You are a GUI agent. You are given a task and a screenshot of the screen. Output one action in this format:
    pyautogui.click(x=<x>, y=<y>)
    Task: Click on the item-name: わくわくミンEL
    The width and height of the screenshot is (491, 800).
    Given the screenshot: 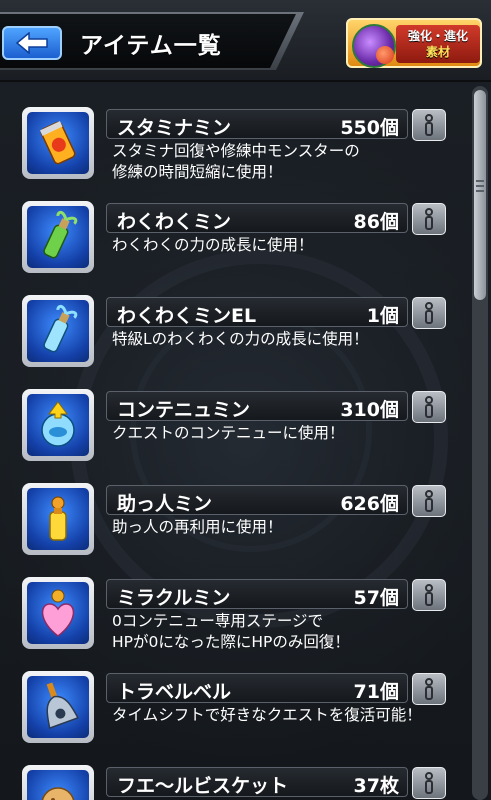 What is the action you would take?
    pyautogui.click(x=187, y=316)
    